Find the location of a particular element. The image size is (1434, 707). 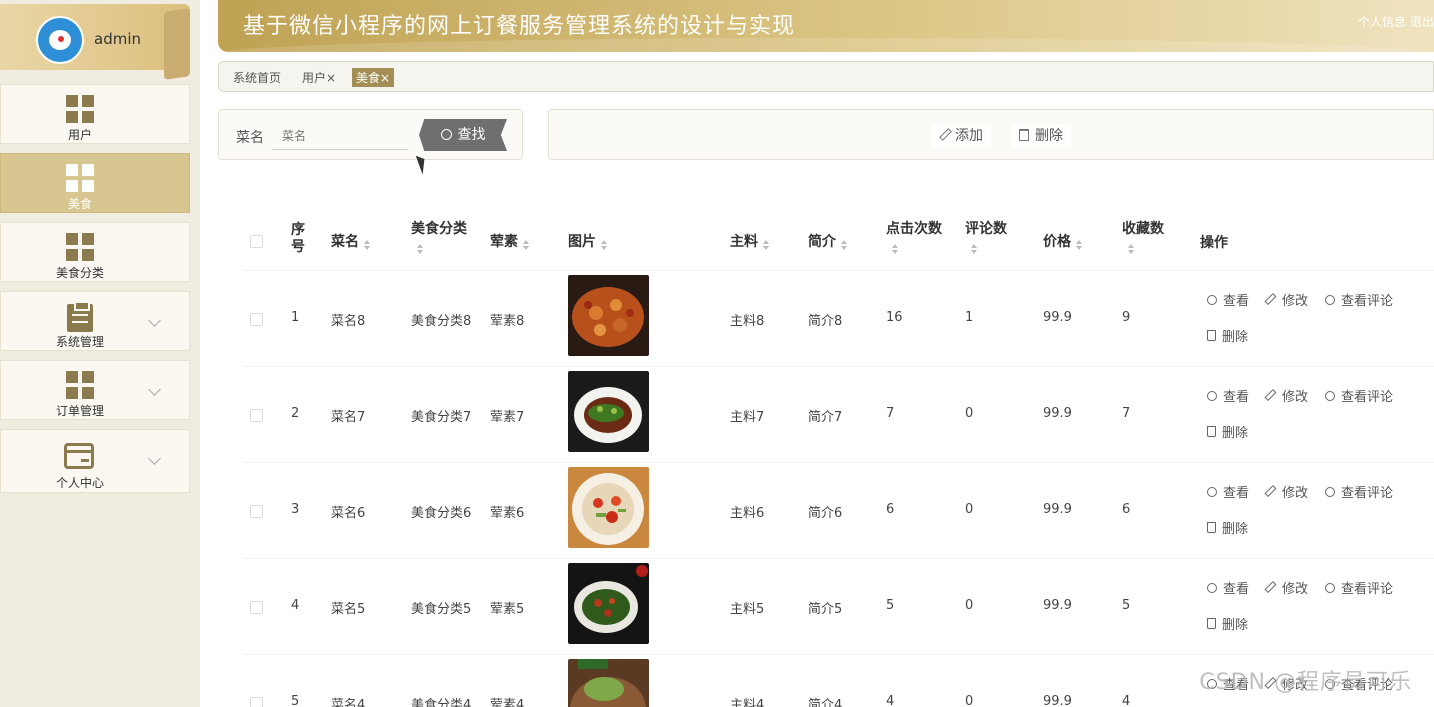

header-intro: 简介 is located at coordinates (827, 241).